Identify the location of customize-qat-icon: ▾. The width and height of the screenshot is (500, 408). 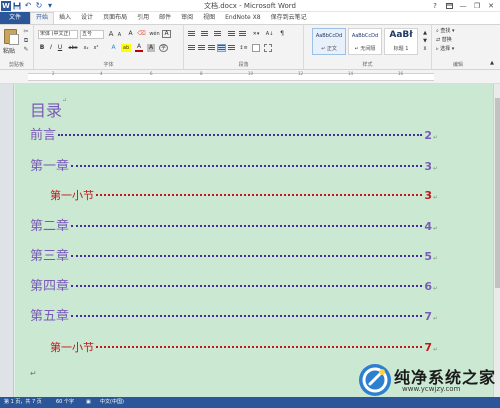
(50, 6).